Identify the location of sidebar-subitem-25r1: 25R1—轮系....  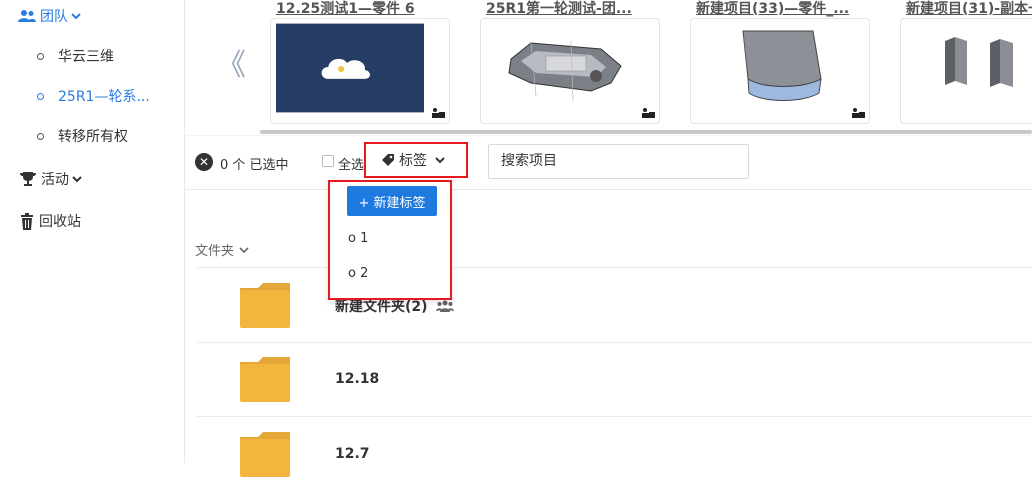
(93, 96).